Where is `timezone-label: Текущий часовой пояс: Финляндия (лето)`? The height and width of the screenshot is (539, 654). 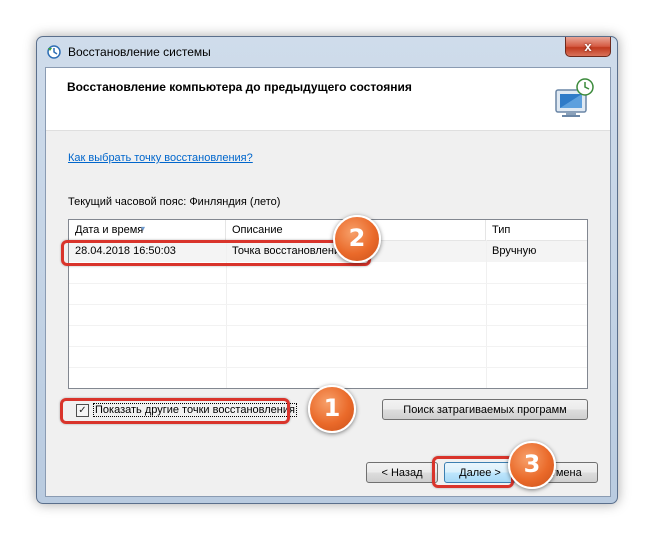 timezone-label: Текущий часовой пояс: Финляндия (лето) is located at coordinates (174, 202).